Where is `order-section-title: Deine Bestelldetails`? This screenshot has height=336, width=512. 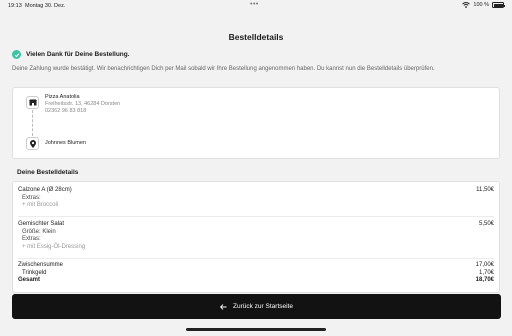 order-section-title: Deine Bestelldetails is located at coordinates (48, 172).